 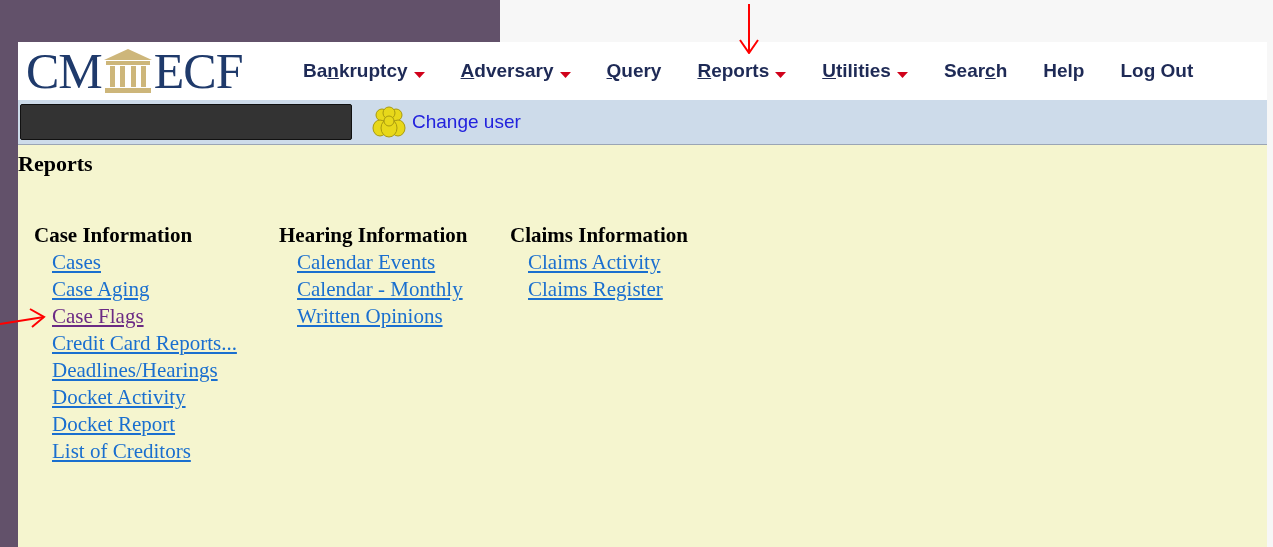 What do you see at coordinates (595, 289) in the screenshot?
I see `report-link: Claims Register` at bounding box center [595, 289].